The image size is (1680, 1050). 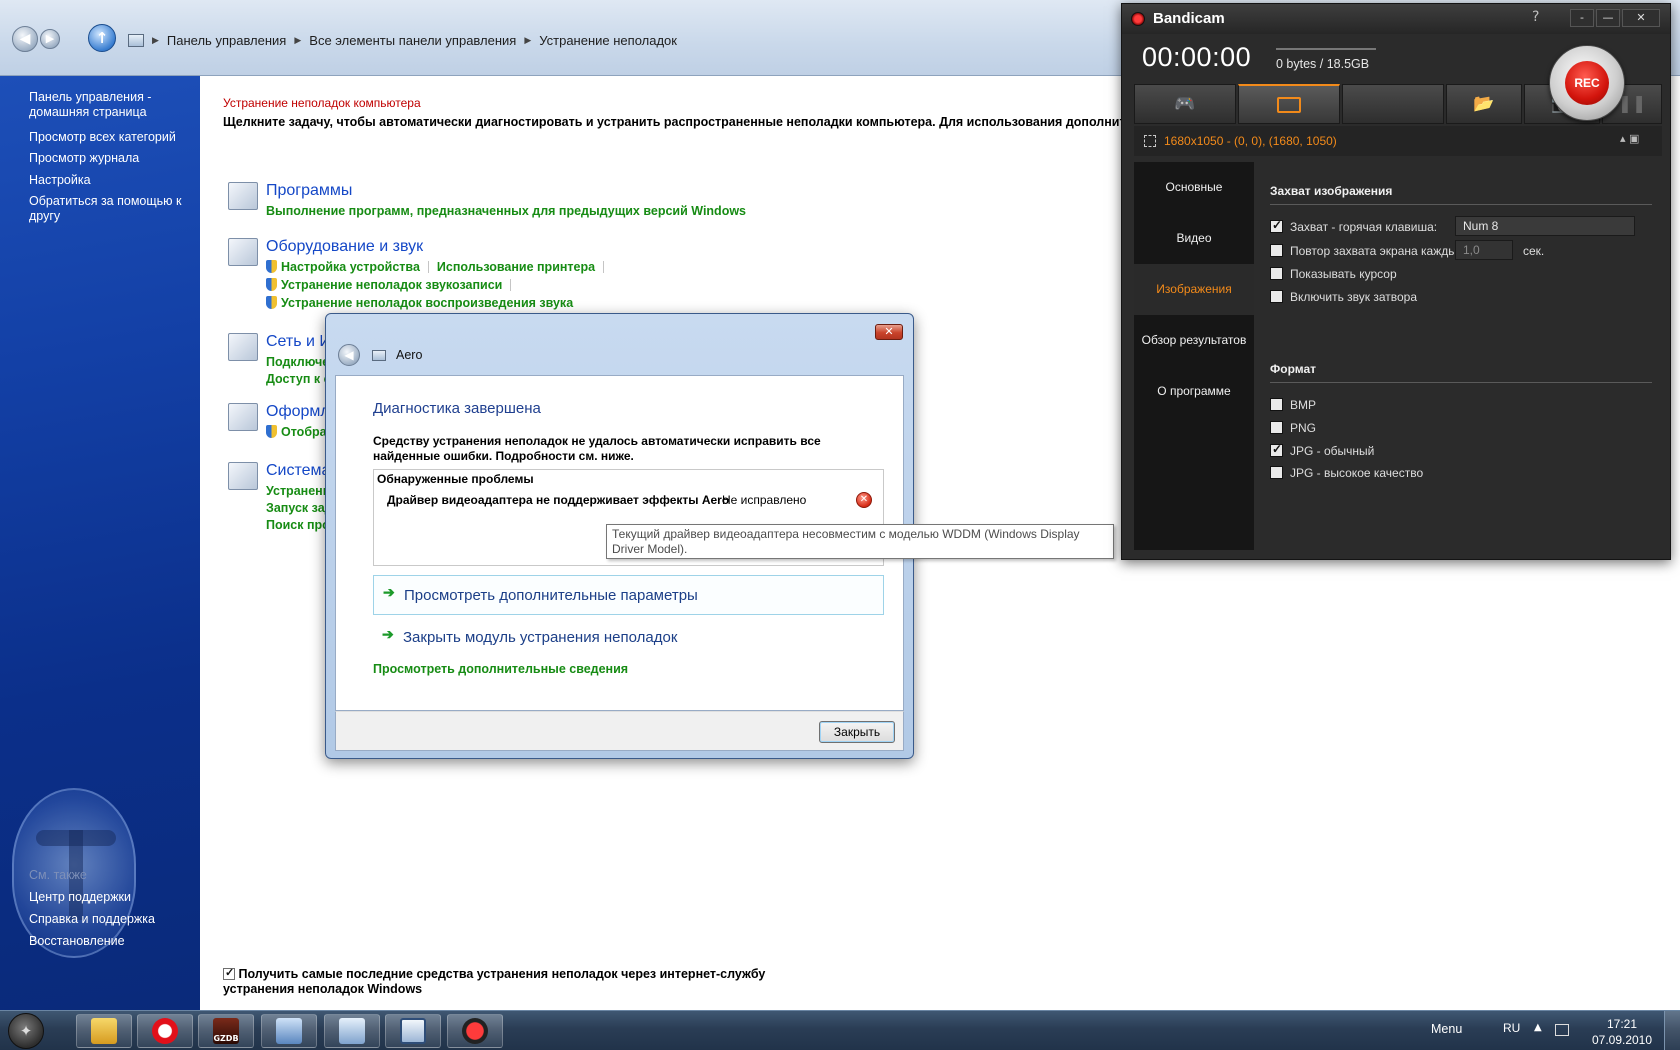 What do you see at coordinates (1641, 18) in the screenshot?
I see `close-button: ✕` at bounding box center [1641, 18].